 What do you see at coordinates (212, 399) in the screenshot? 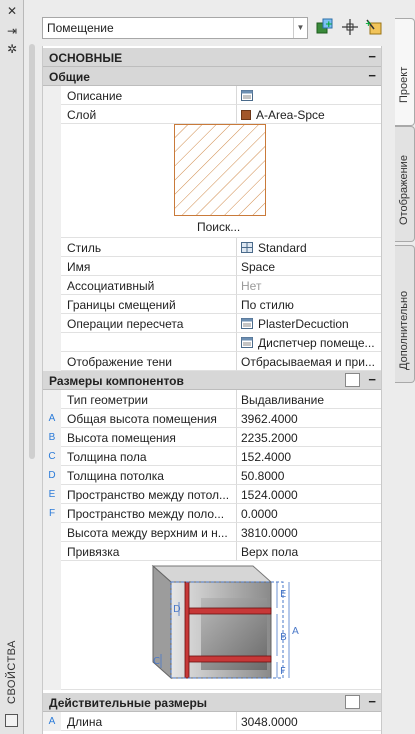
I see `prop-geometry-type: Тип геометрии Выдавливание` at bounding box center [212, 399].